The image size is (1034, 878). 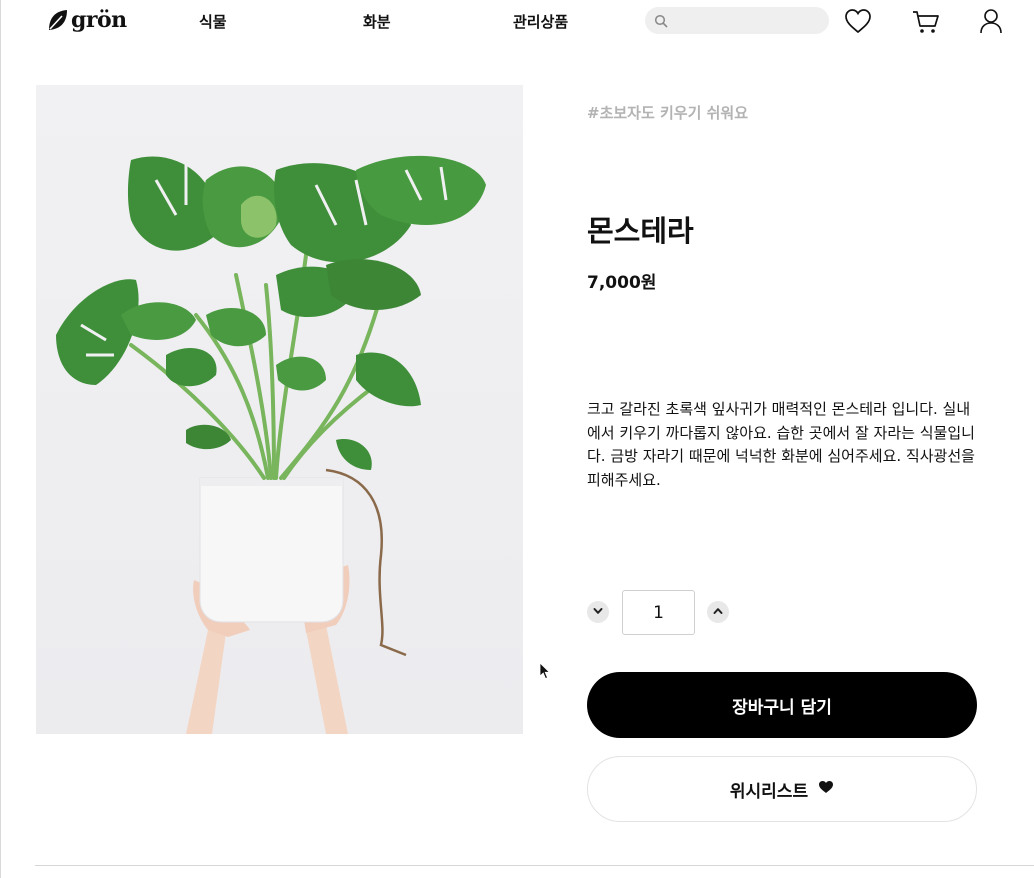 I want to click on wishlist-button: 위시리스트, so click(x=782, y=789).